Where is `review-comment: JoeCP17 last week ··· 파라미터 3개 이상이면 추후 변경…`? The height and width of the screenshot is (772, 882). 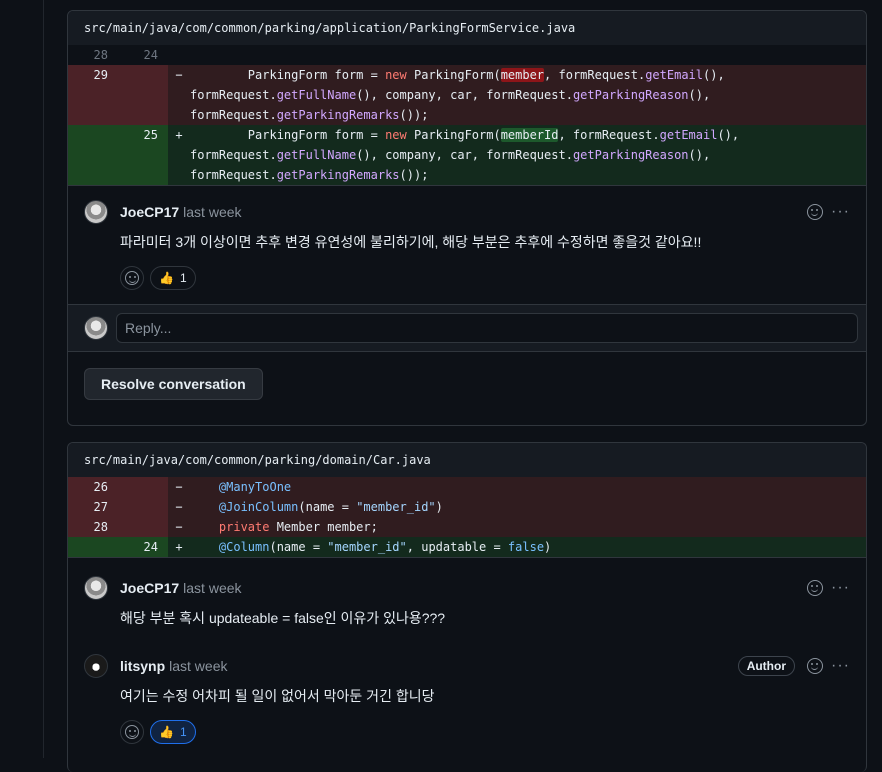 review-comment: JoeCP17 last week ··· 파라미터 3개 이상이면 추후 변경… is located at coordinates (467, 244).